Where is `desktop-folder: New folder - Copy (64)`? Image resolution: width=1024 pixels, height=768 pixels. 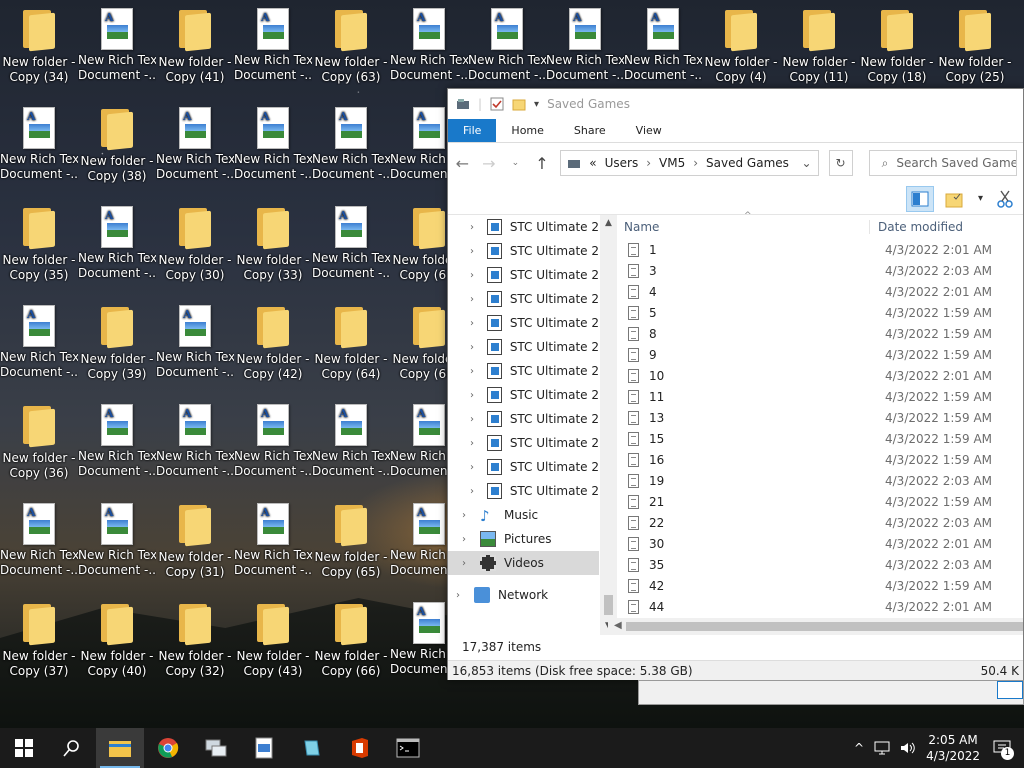
desktop-folder: New folder - Copy (64) is located at coordinates (351, 346).